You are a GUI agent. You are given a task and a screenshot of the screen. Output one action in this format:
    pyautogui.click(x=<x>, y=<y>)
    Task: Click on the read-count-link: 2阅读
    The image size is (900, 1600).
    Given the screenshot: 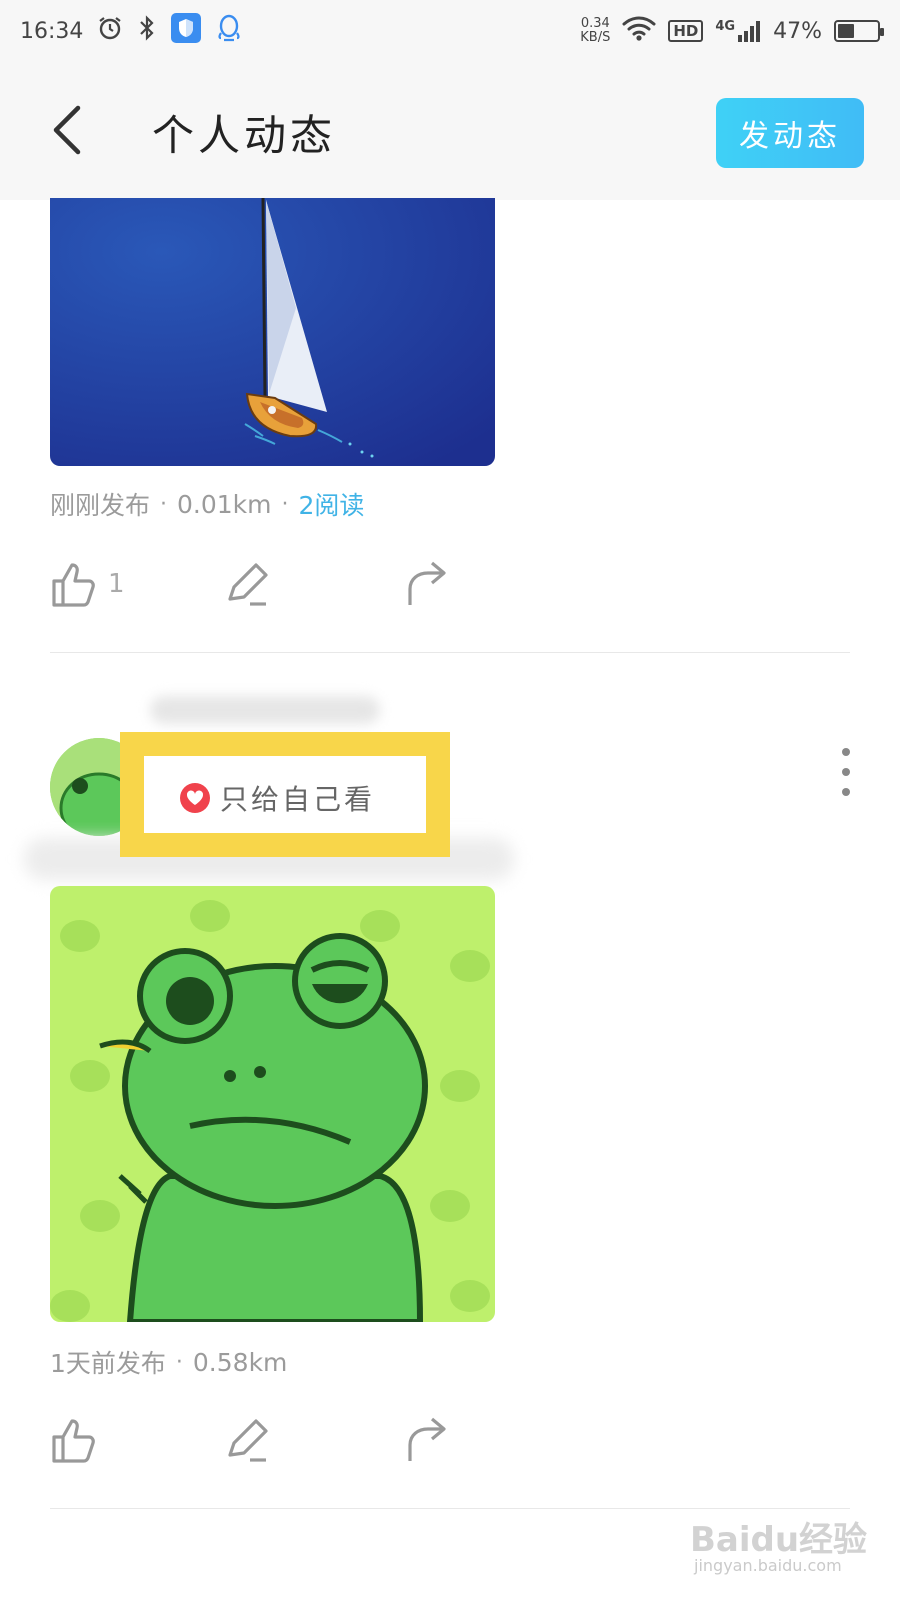 What is the action you would take?
    pyautogui.click(x=332, y=504)
    